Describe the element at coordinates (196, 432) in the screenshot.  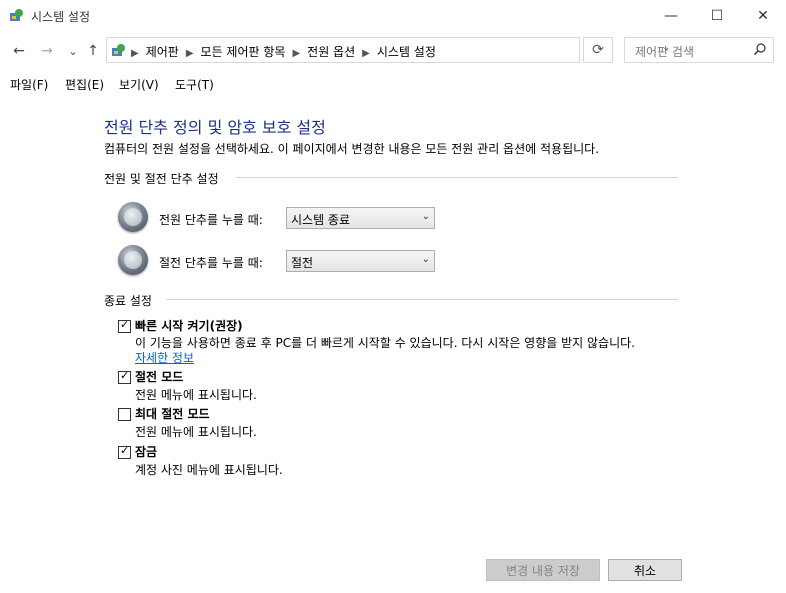
I see `hibernate-desc: 전원 메뉴에 표시됩니다.` at that location.